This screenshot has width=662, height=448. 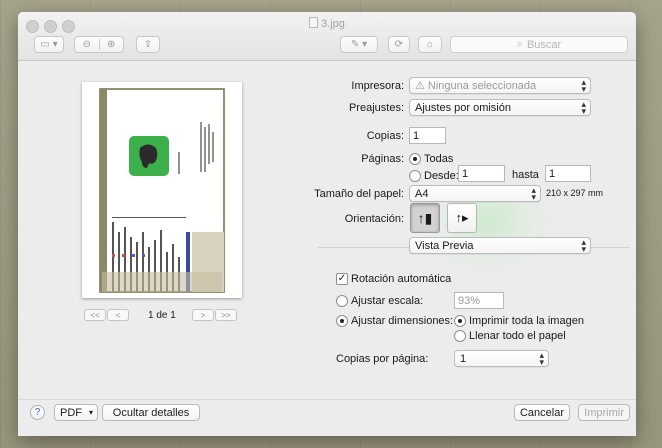 I want to click on pdf-menu-button: PDF ▾, so click(x=76, y=412).